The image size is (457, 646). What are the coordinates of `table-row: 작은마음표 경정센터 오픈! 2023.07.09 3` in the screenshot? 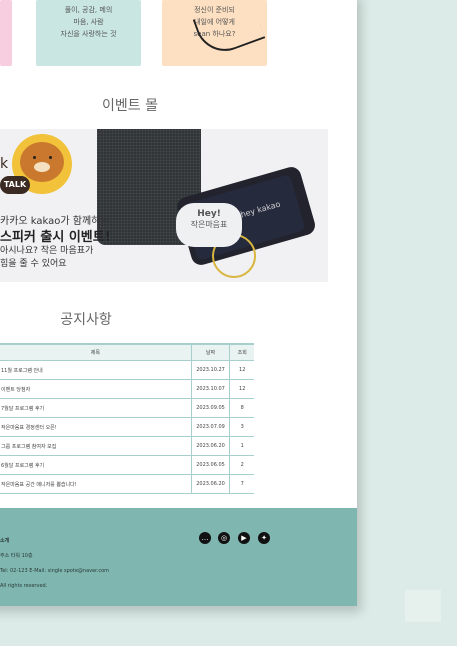 It's located at (127, 427).